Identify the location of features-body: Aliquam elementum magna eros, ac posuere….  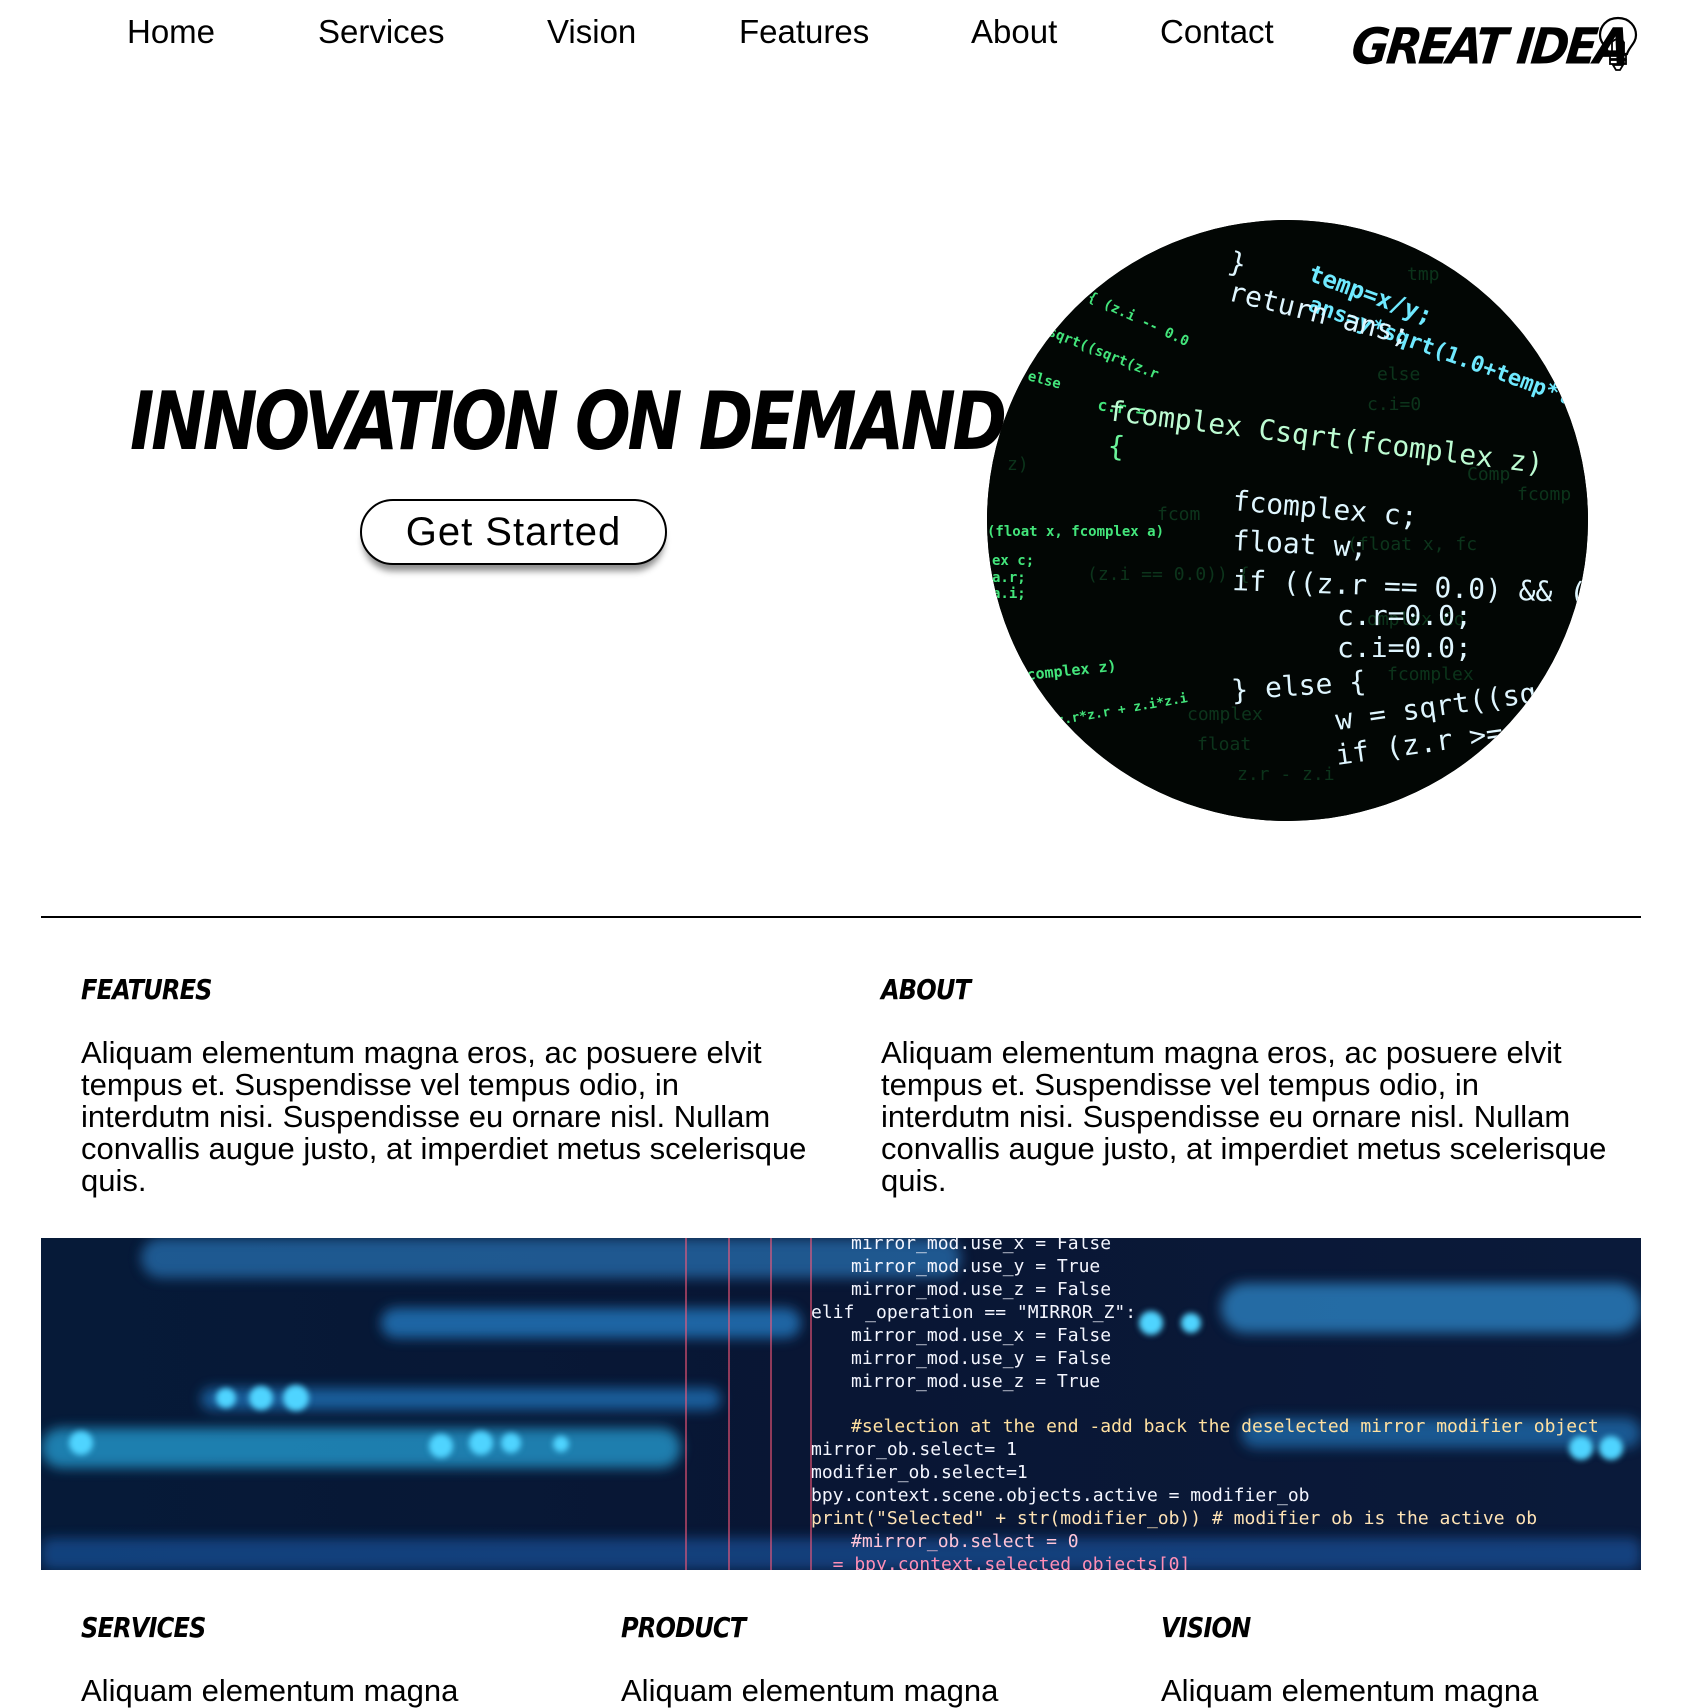
(444, 1116).